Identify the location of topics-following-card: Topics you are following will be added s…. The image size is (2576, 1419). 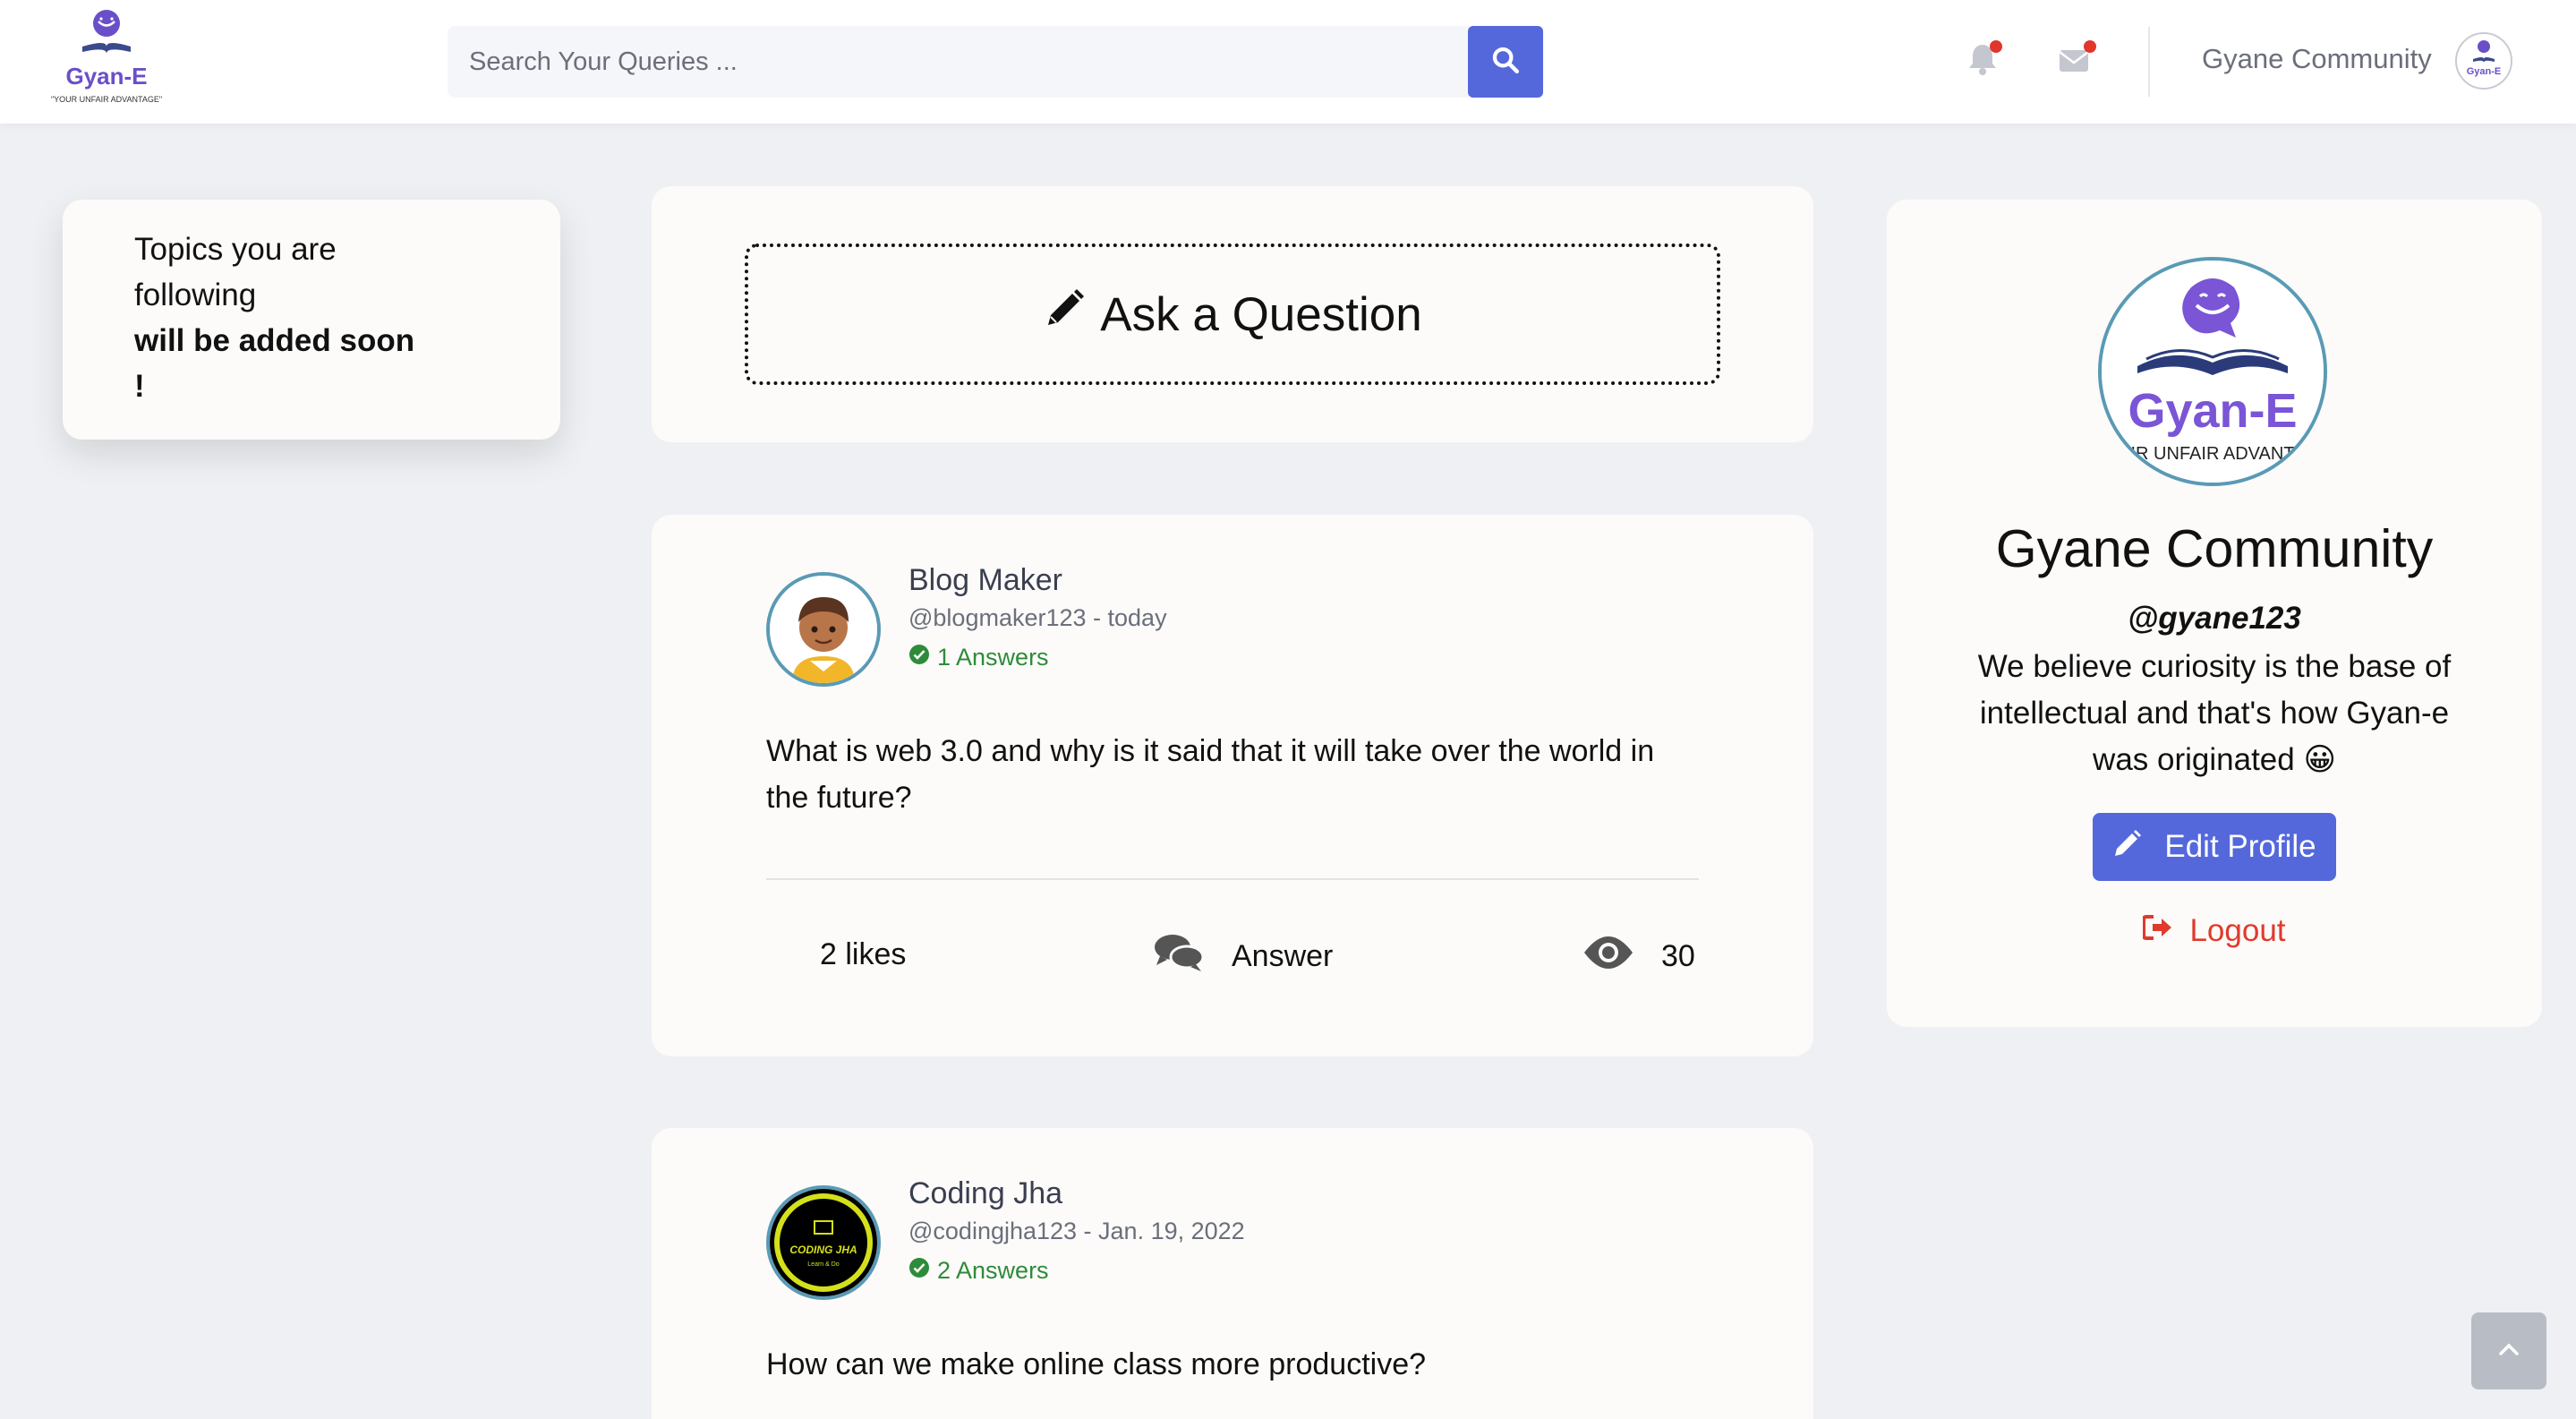
(311, 320).